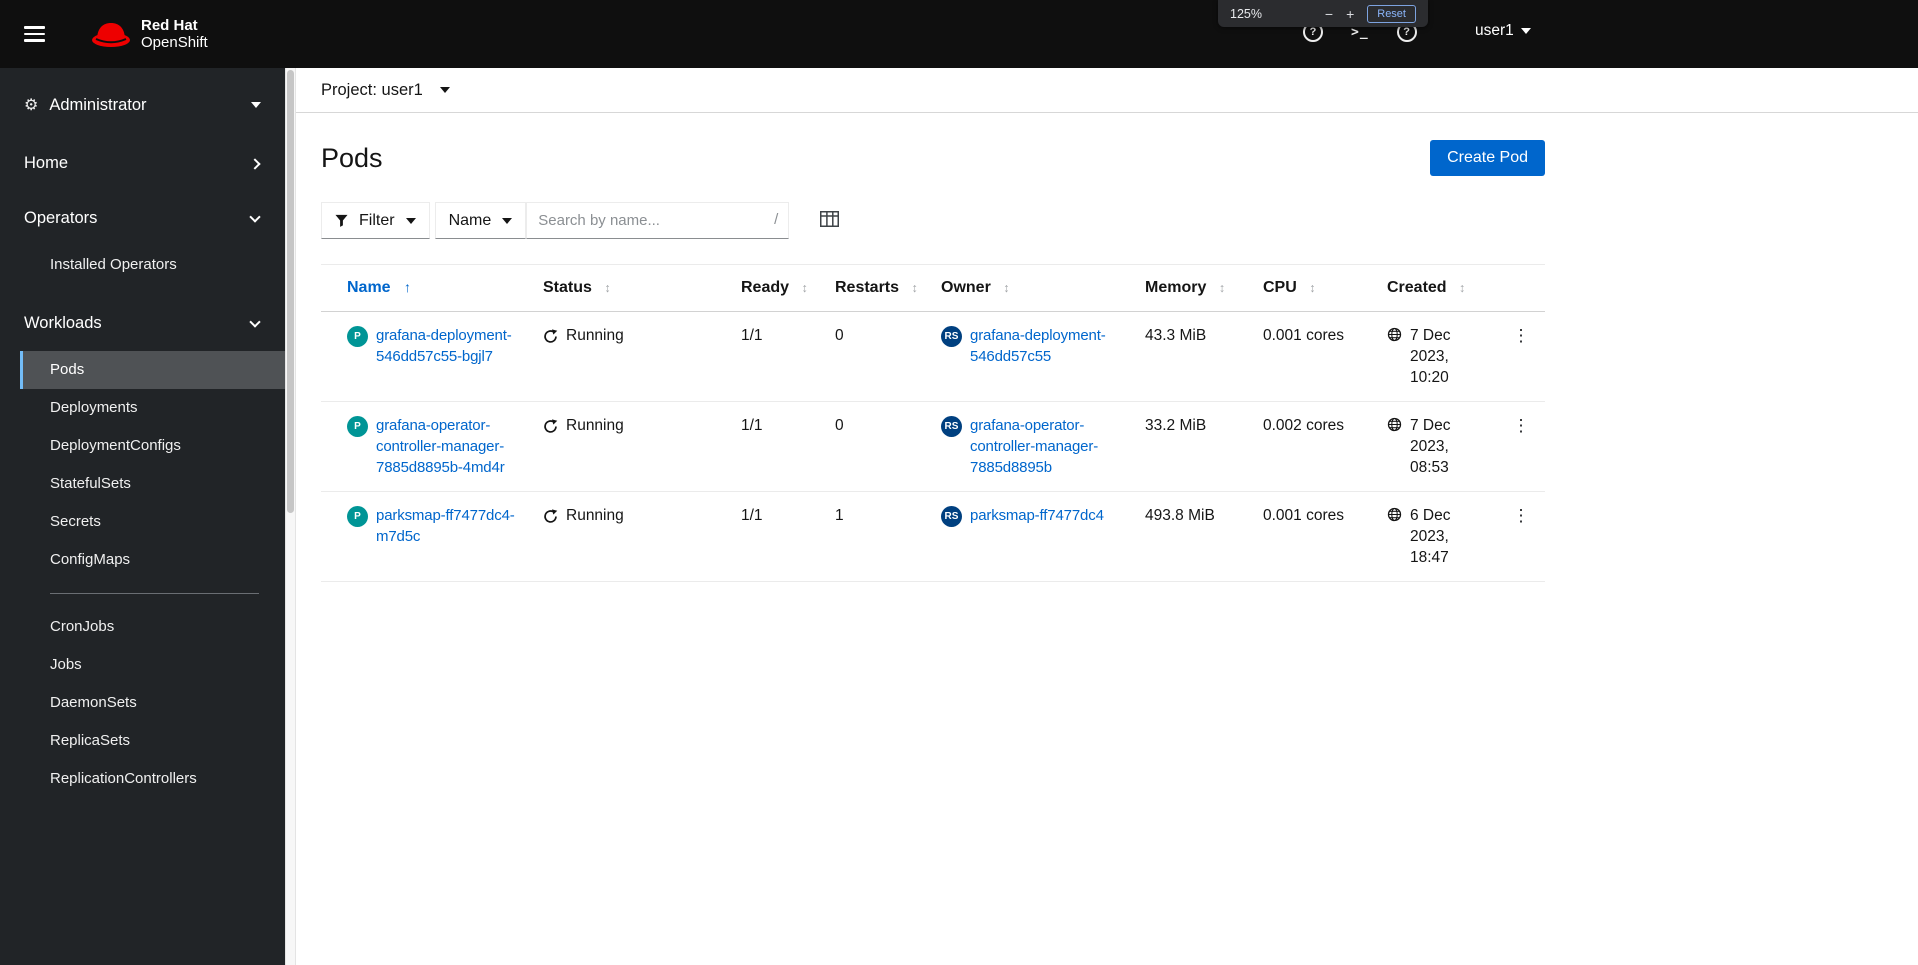 The width and height of the screenshot is (1918, 965). What do you see at coordinates (341, 220) in the screenshot?
I see `filter-funnel-icon` at bounding box center [341, 220].